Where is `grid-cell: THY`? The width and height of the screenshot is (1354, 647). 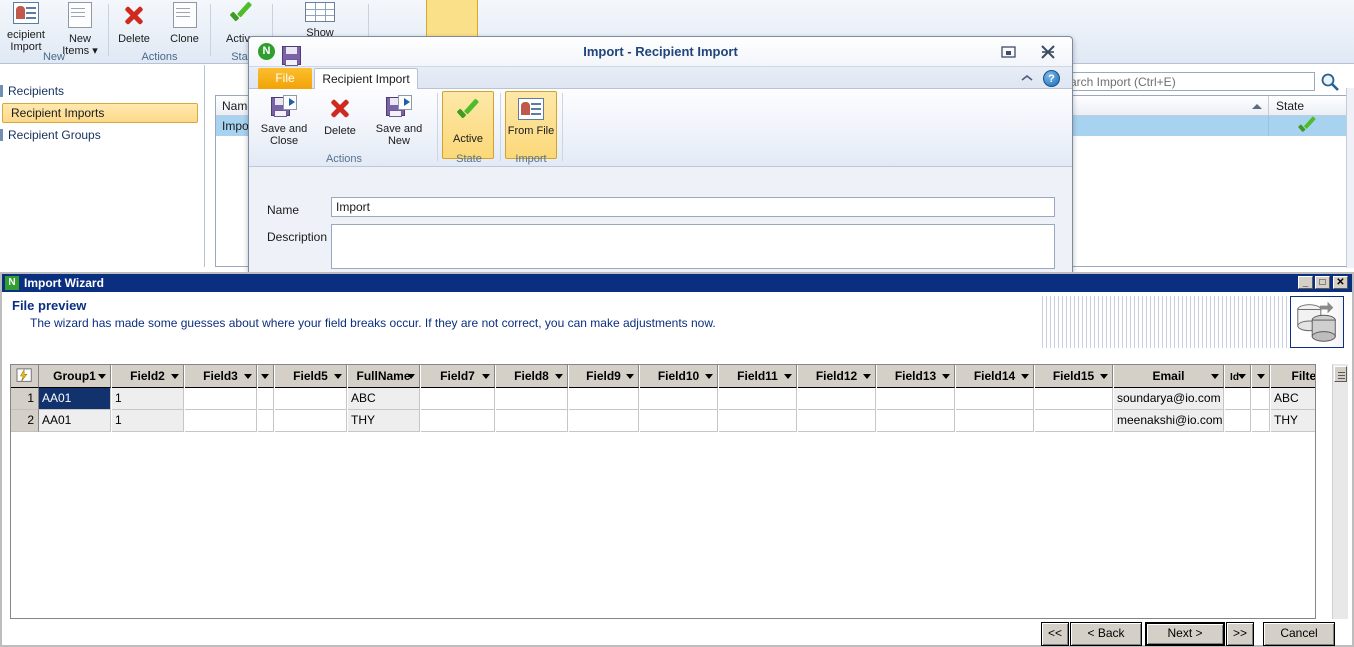 grid-cell: THY is located at coordinates (1293, 421).